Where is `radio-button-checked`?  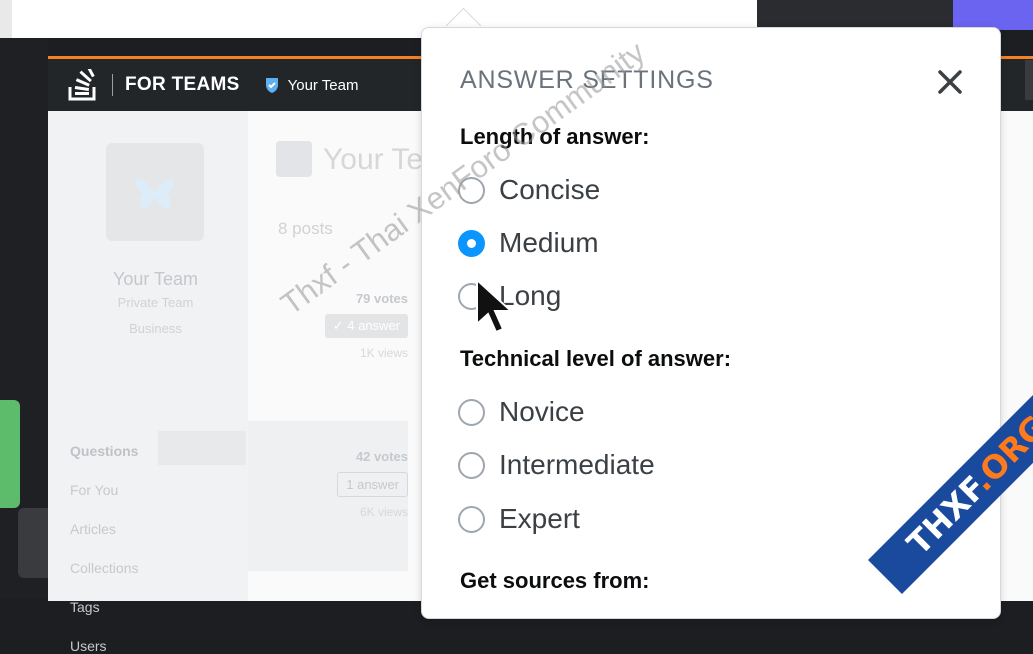 radio-button-checked is located at coordinates (471, 243).